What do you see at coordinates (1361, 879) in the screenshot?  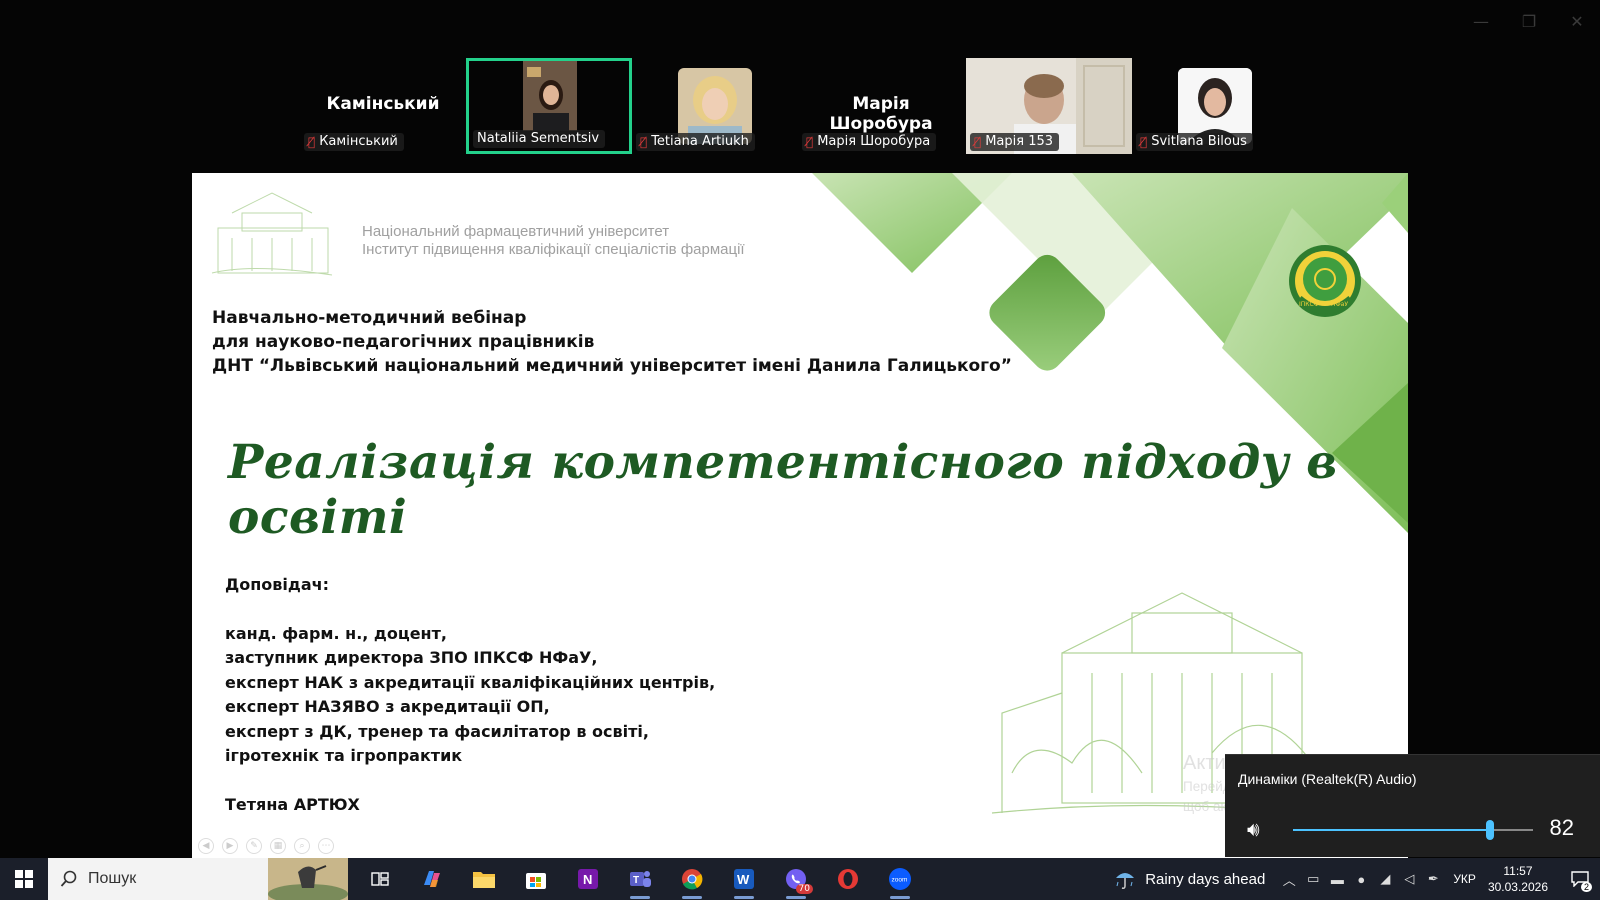 I see `microphone-icon: ●` at bounding box center [1361, 879].